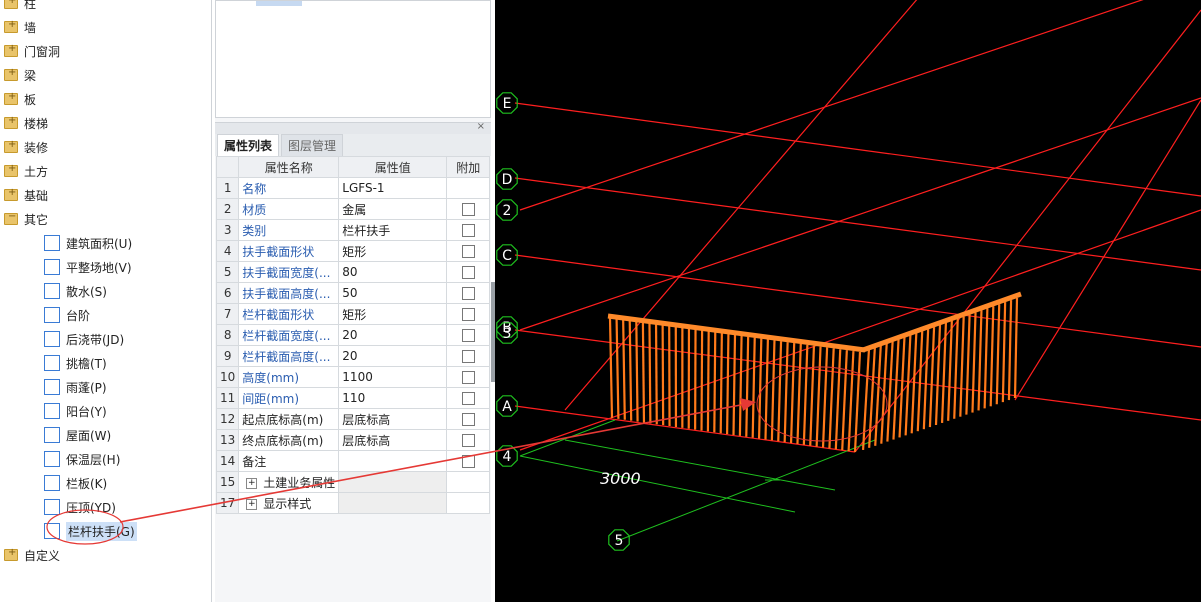 The height and width of the screenshot is (605, 1201). I want to click on tree-folder-item: 楼梯, so click(26, 123).